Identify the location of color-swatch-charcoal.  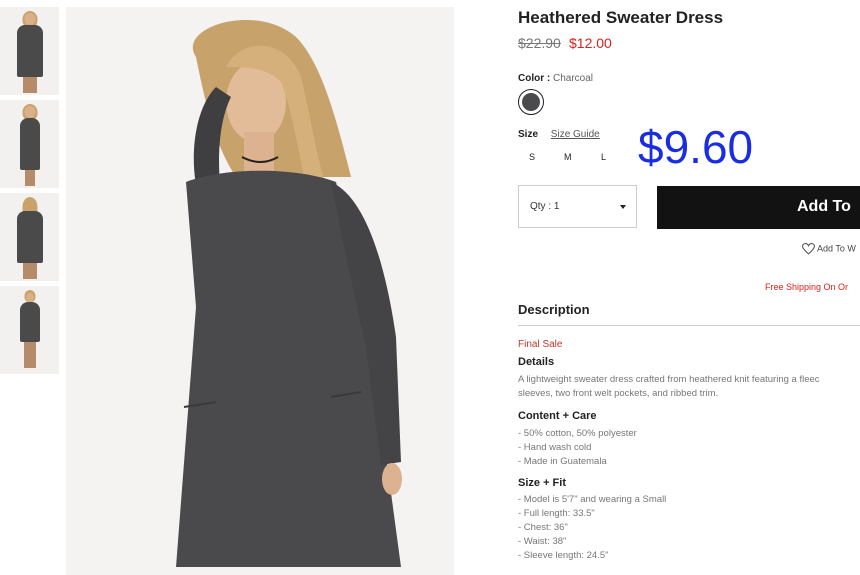
(531, 102).